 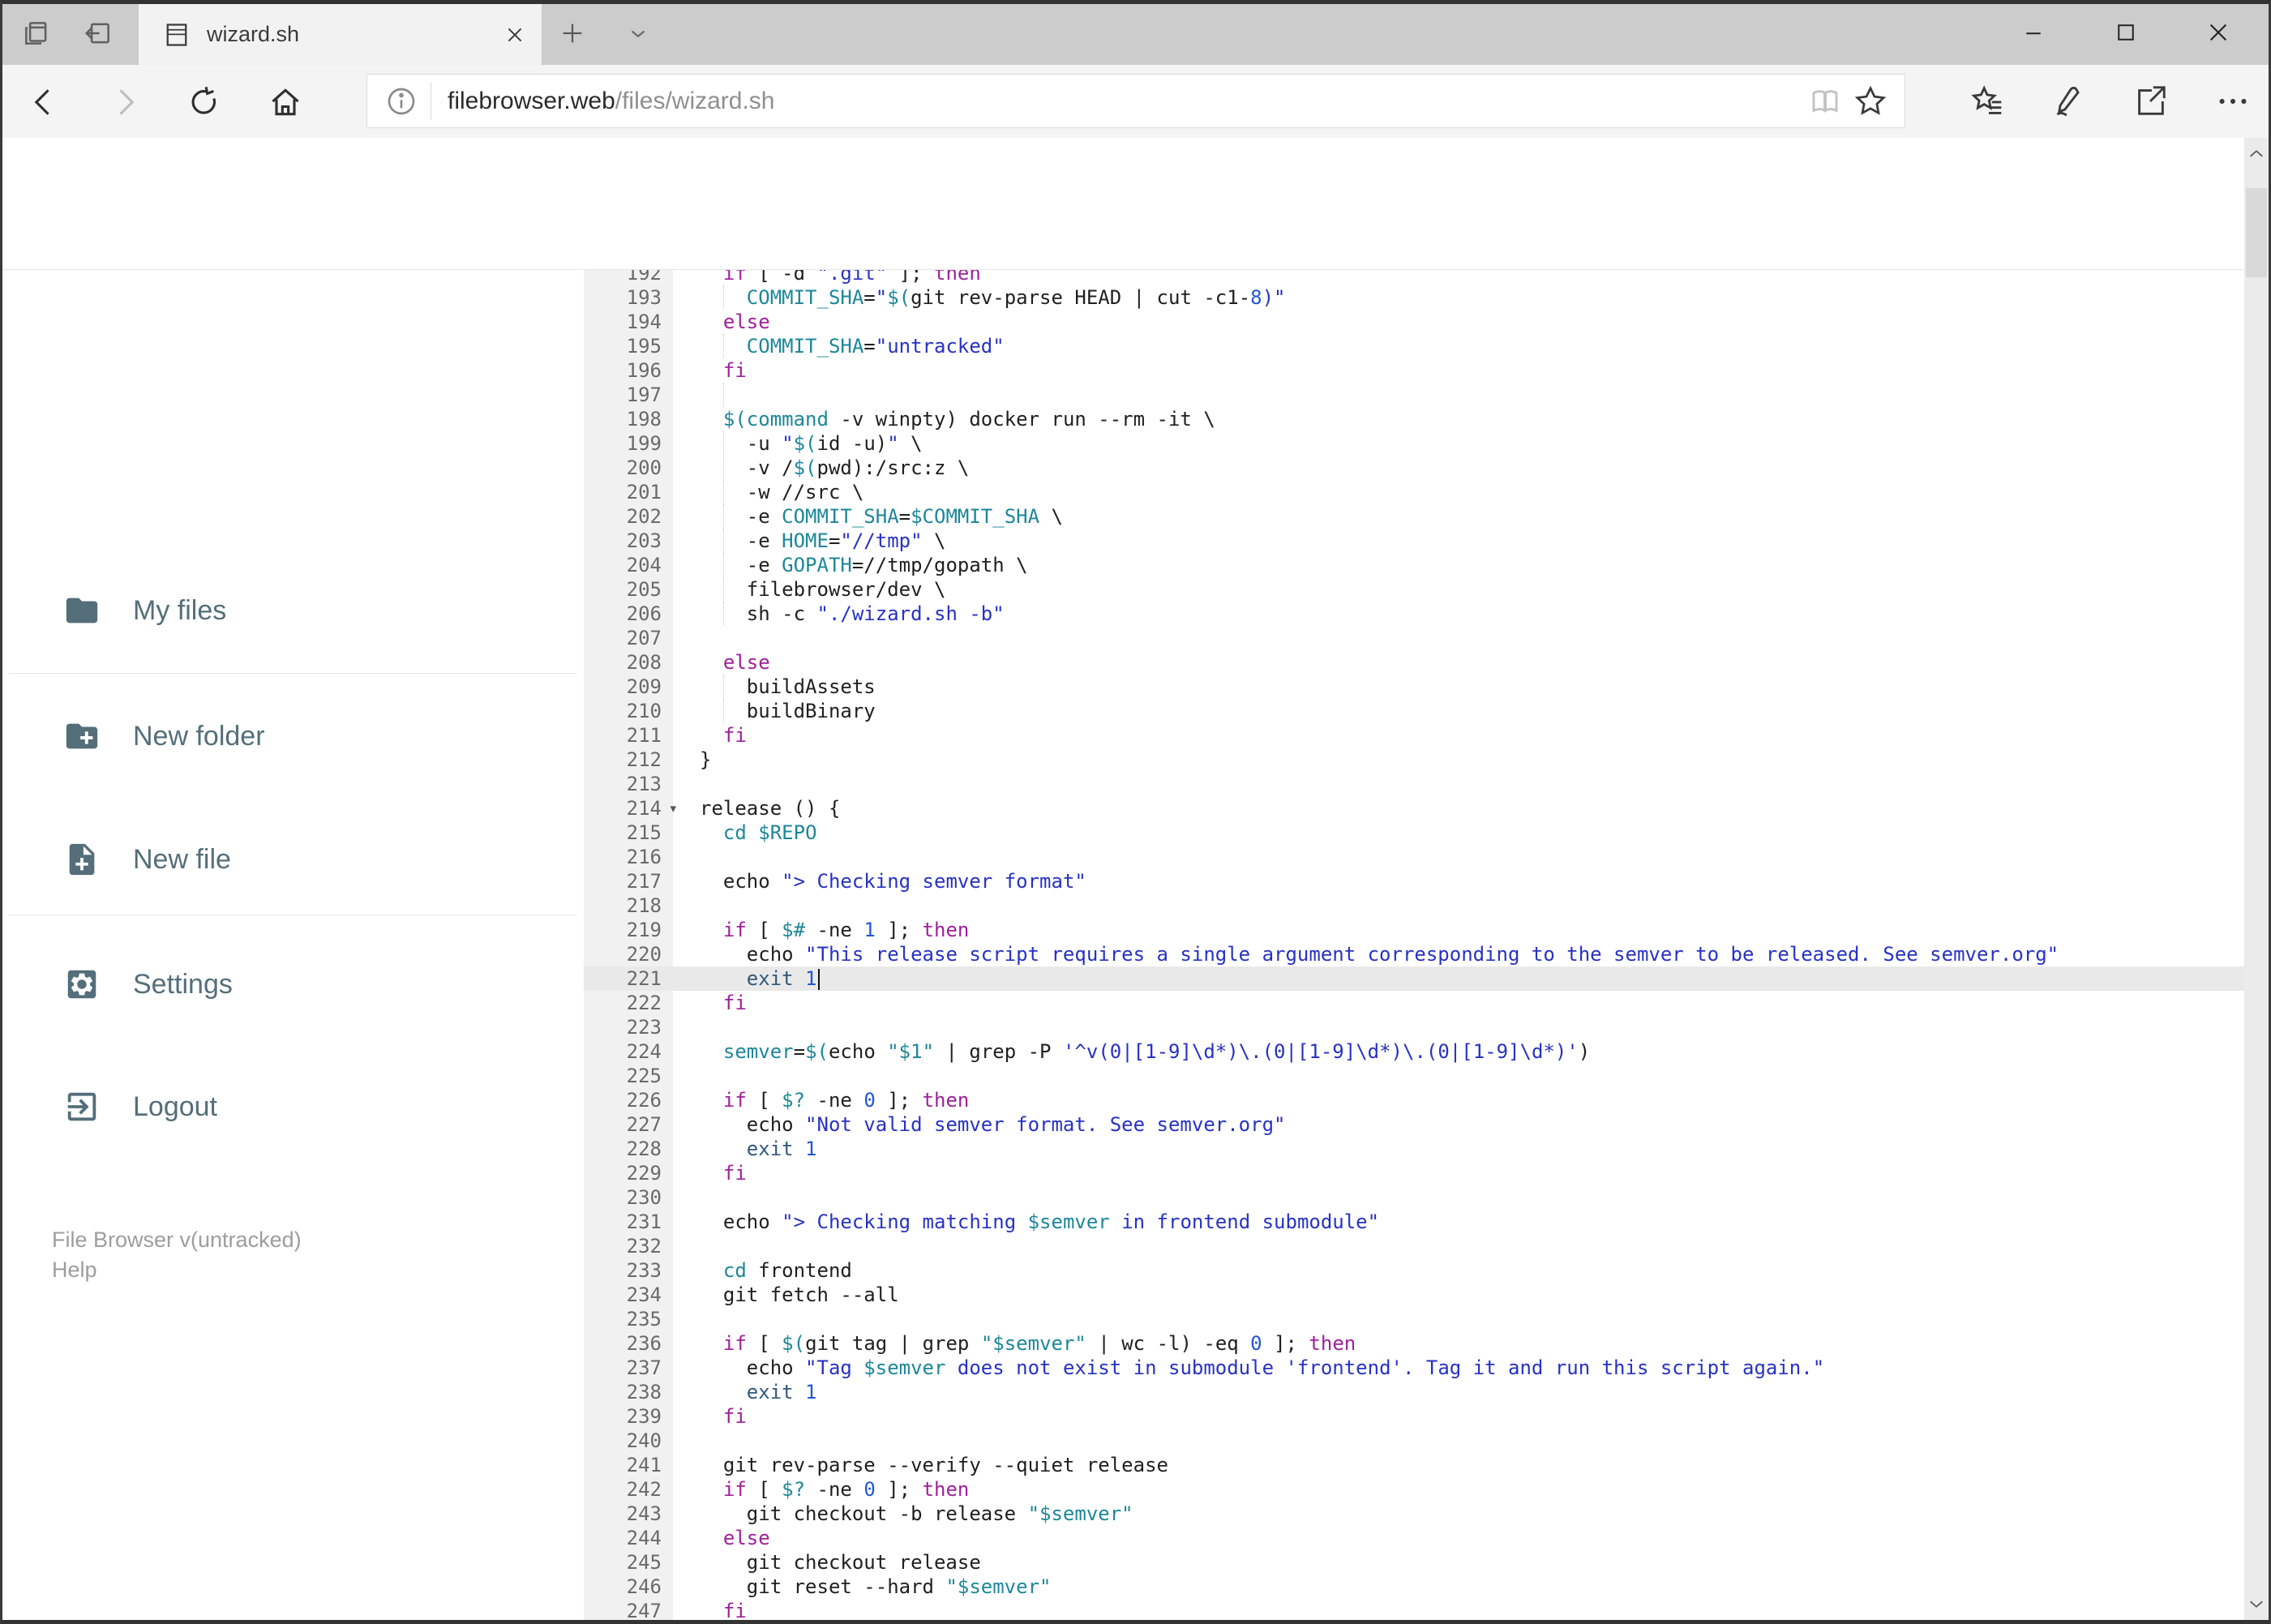 I want to click on code-line-212: 212}, so click(x=1414, y=760).